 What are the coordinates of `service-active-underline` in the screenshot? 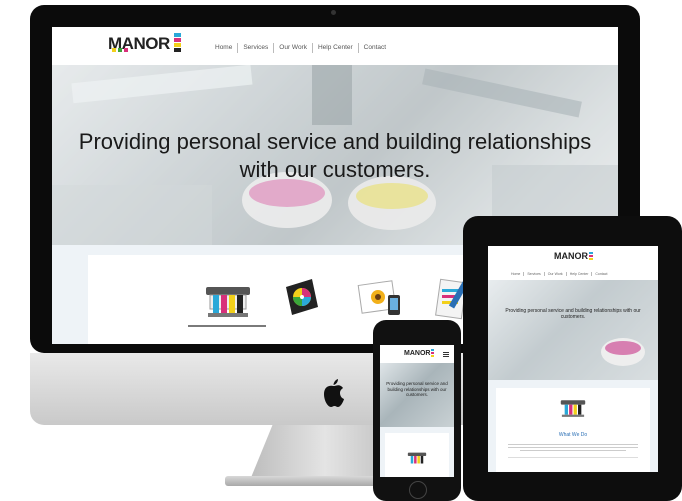 It's located at (227, 326).